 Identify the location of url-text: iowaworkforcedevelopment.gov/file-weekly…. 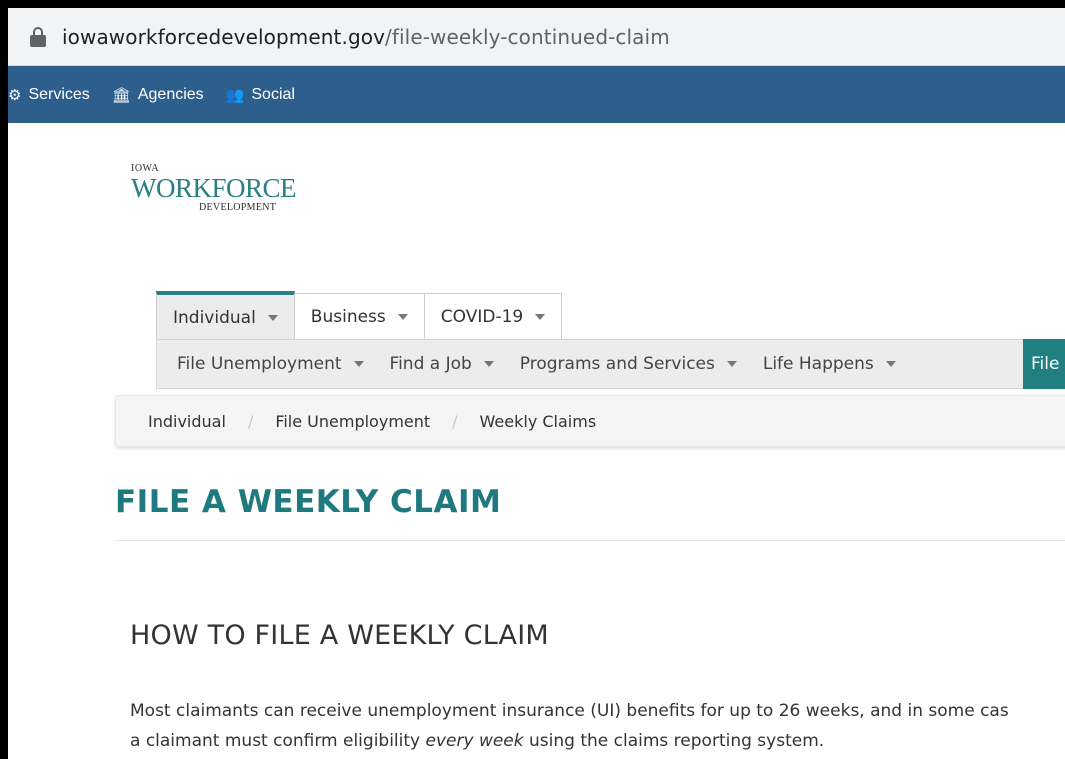
(366, 37).